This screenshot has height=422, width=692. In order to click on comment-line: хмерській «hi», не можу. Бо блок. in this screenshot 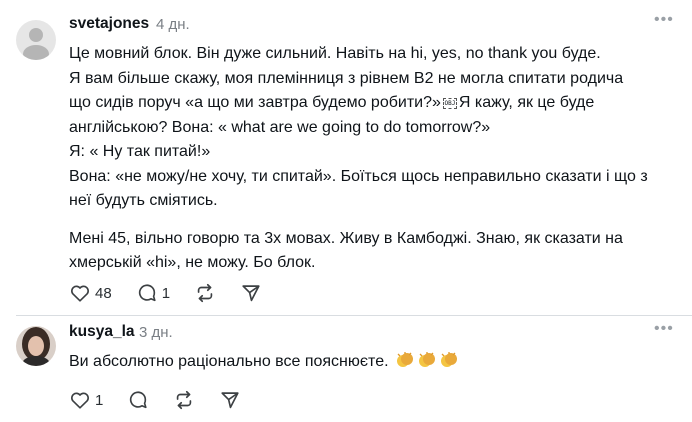, I will do `click(192, 262)`.